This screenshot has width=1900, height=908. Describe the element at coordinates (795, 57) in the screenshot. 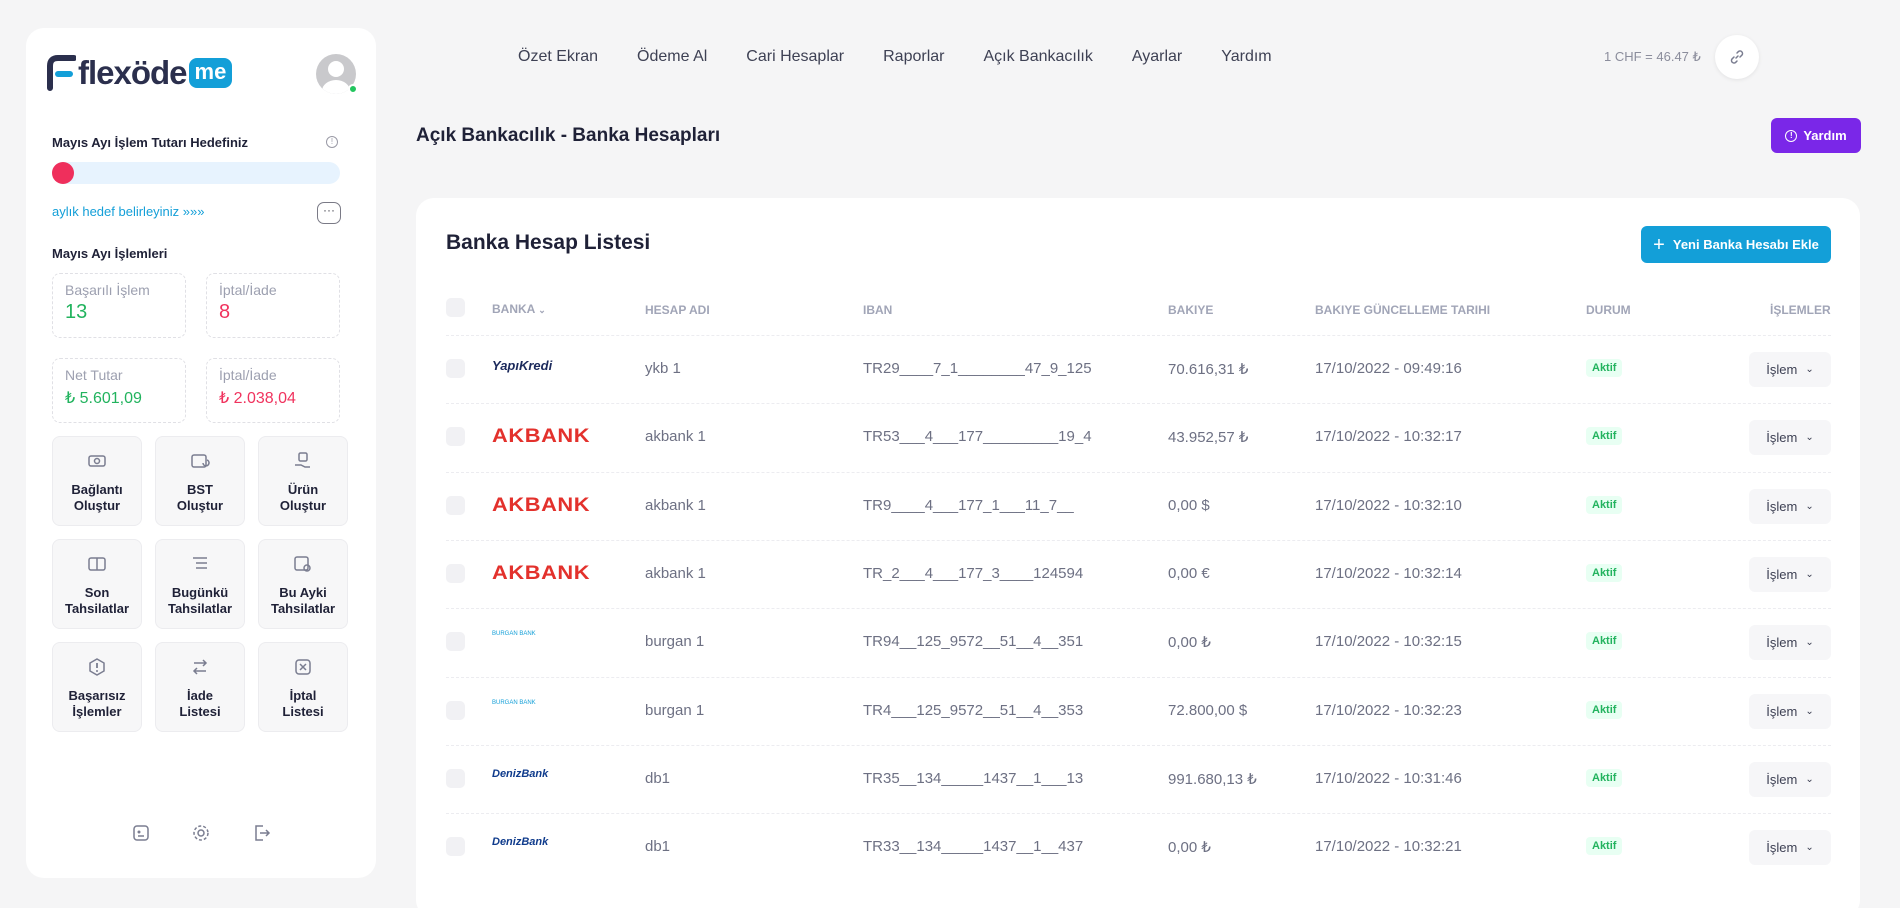

I see `nav-item-accounts: Cari Hesaplar` at that location.